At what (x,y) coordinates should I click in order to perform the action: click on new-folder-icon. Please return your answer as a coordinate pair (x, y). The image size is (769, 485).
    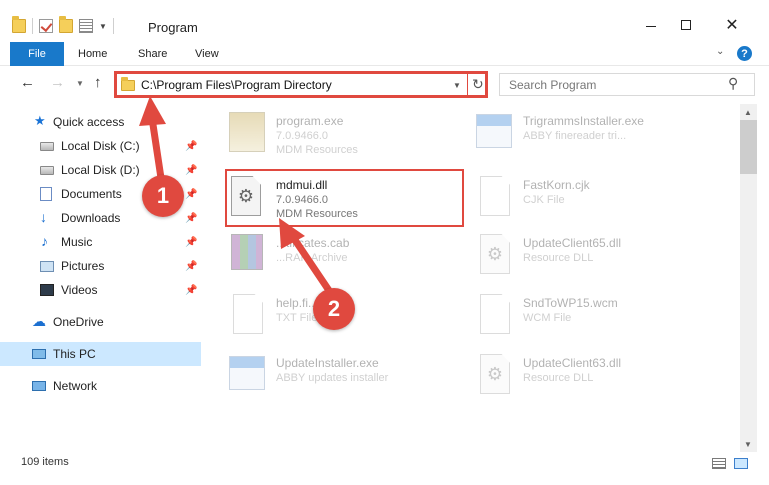
    Looking at the image, I should click on (66, 24).